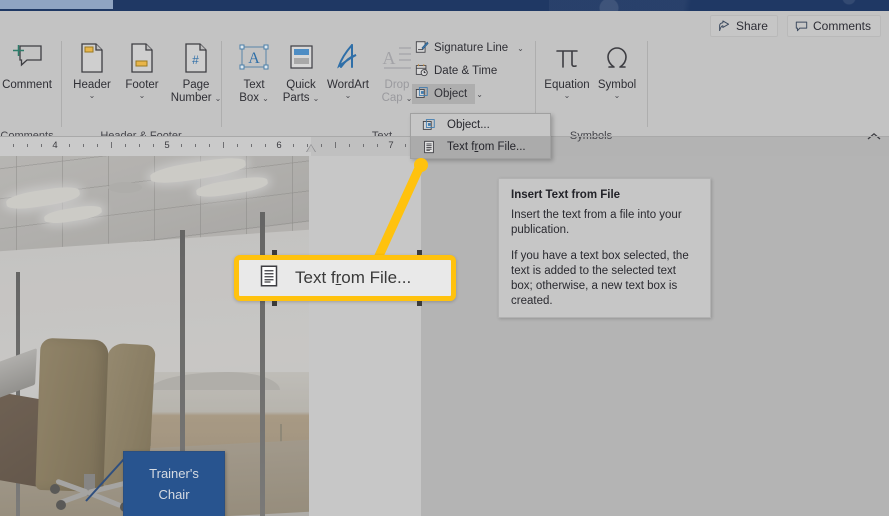  I want to click on signature-line-label: Signature Line, so click(471, 48).